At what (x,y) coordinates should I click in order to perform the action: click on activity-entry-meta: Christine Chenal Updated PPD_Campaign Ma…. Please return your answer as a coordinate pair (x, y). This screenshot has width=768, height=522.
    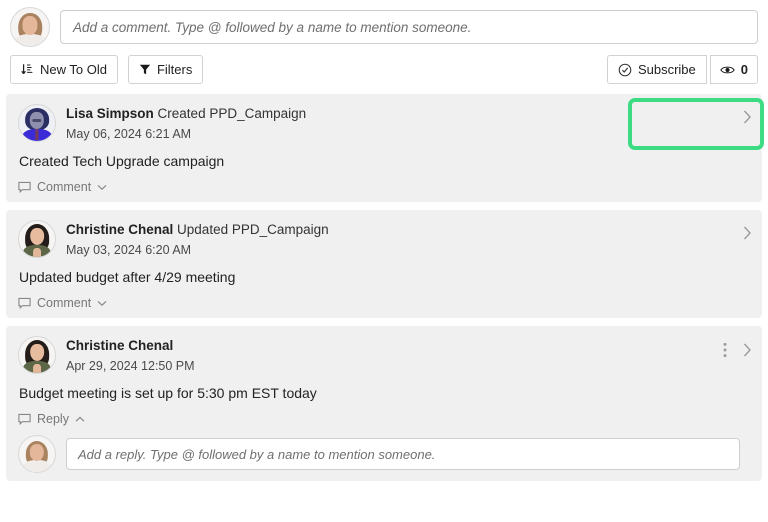
    Looking at the image, I should click on (197, 239).